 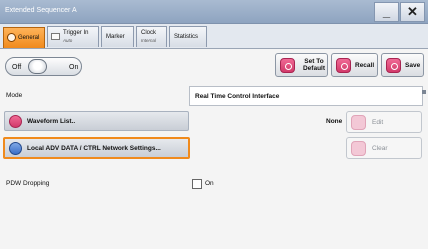 I want to click on dropdown-marker-icon, so click(x=424, y=92).